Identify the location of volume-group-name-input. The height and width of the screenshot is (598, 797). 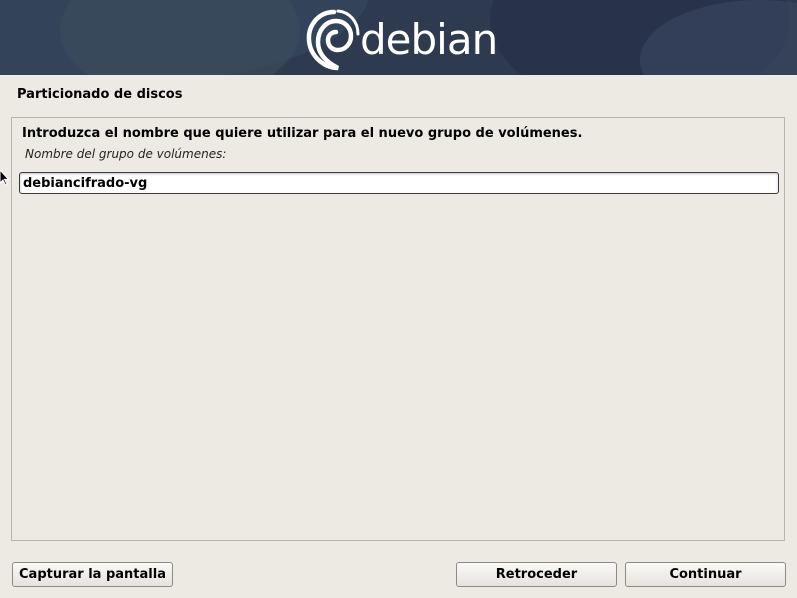
(399, 183).